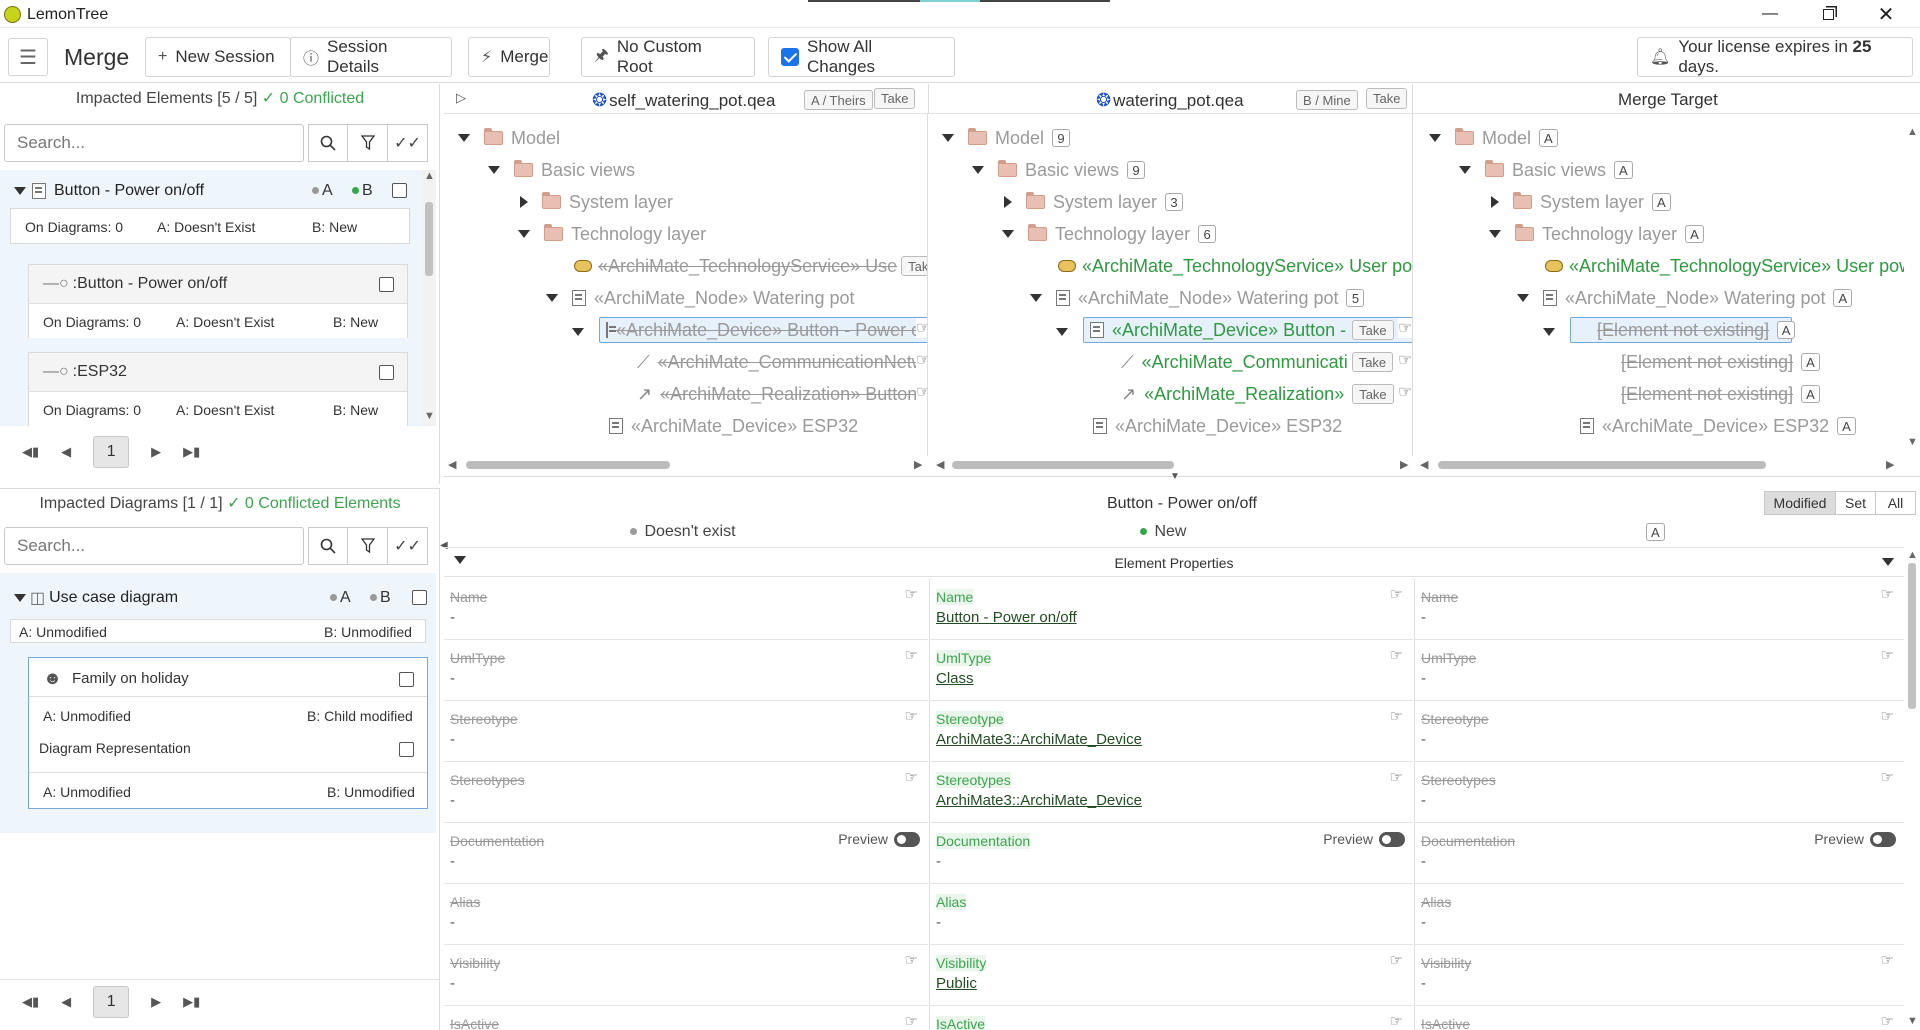 This screenshot has width=1920, height=1030. Describe the element at coordinates (1257, 362) in the screenshot. I see `tree-node-communication: ⟋ «ArchiMate_Communicati Take` at that location.